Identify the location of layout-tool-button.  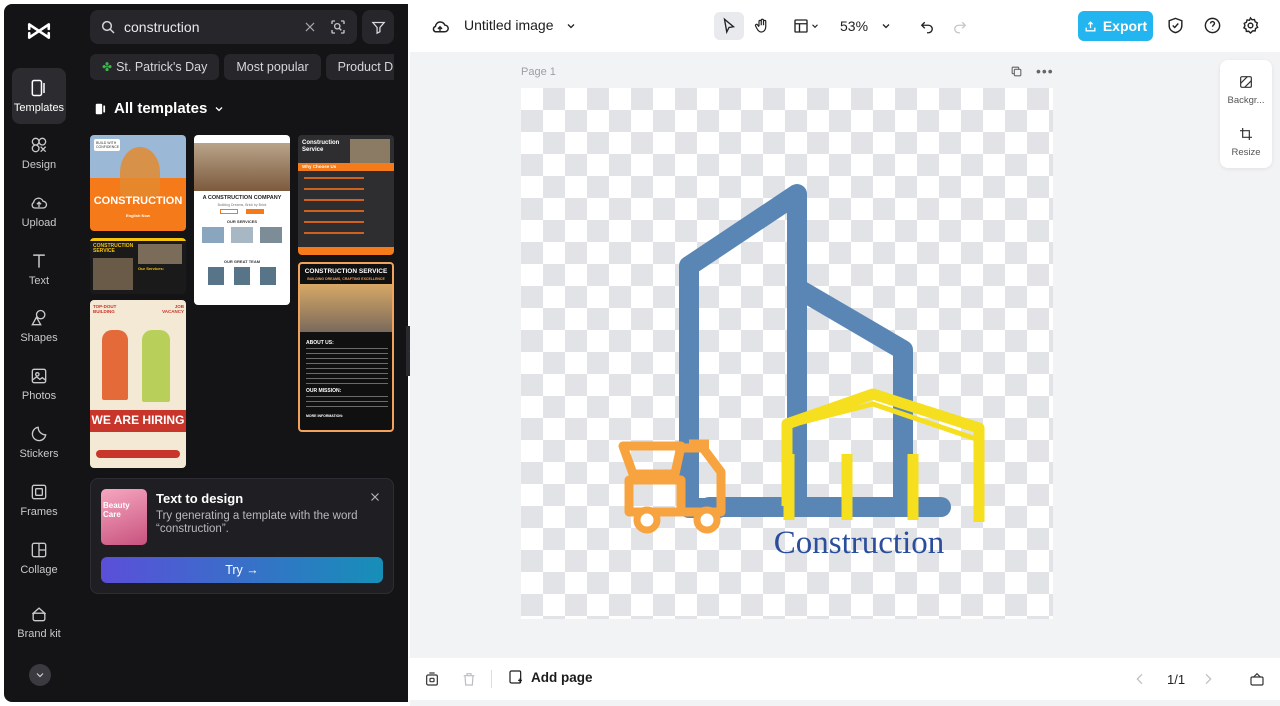
(806, 26).